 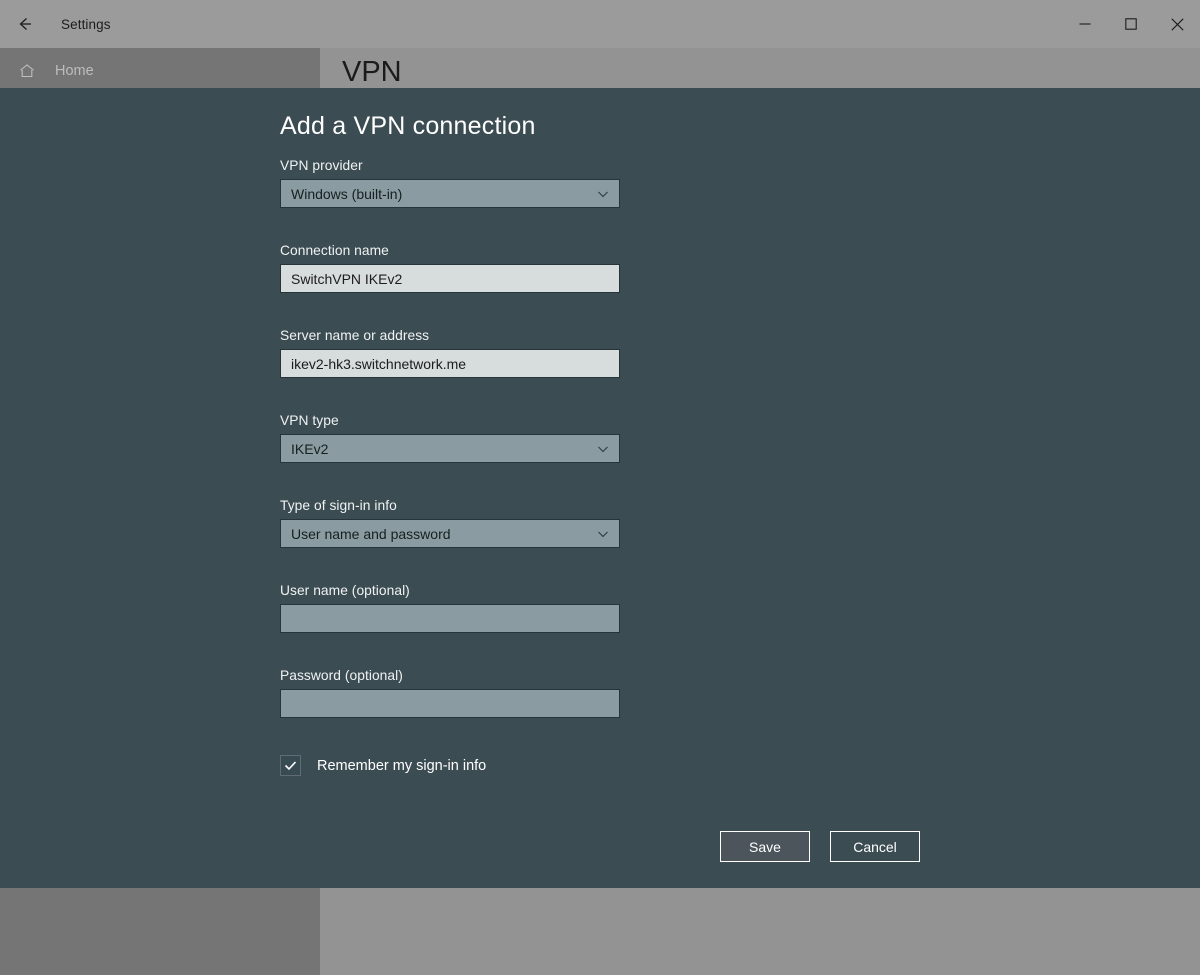 I want to click on dialog-button-row: Save Cancel, so click(x=820, y=846).